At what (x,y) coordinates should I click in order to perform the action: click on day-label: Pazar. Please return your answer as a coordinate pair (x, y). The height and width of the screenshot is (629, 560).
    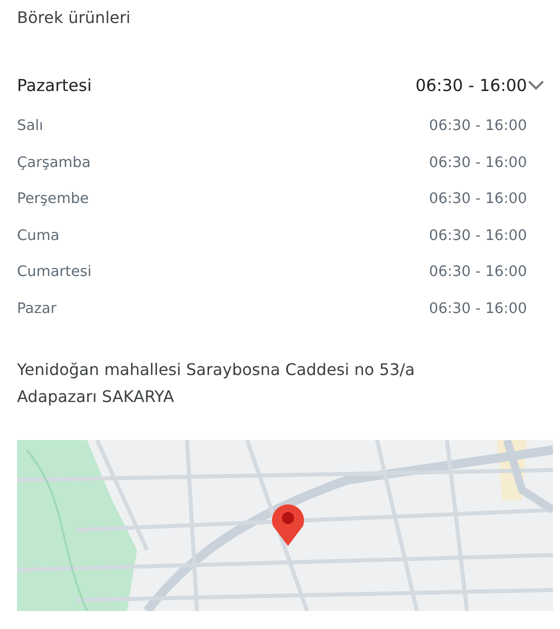
    Looking at the image, I should click on (36, 309).